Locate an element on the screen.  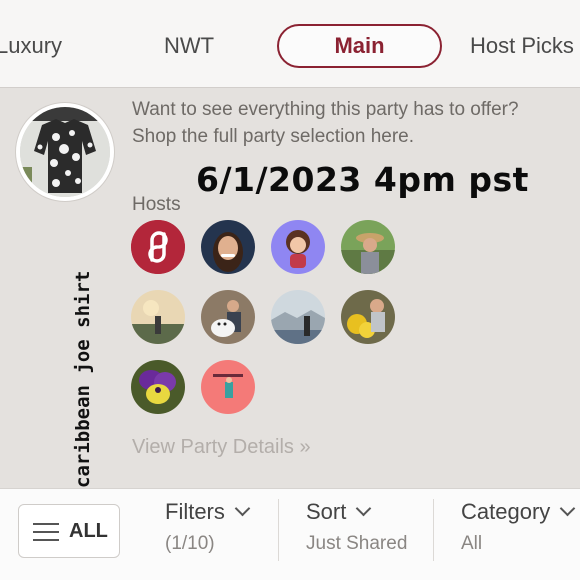
tab-nwt: NWT is located at coordinates (189, 46).